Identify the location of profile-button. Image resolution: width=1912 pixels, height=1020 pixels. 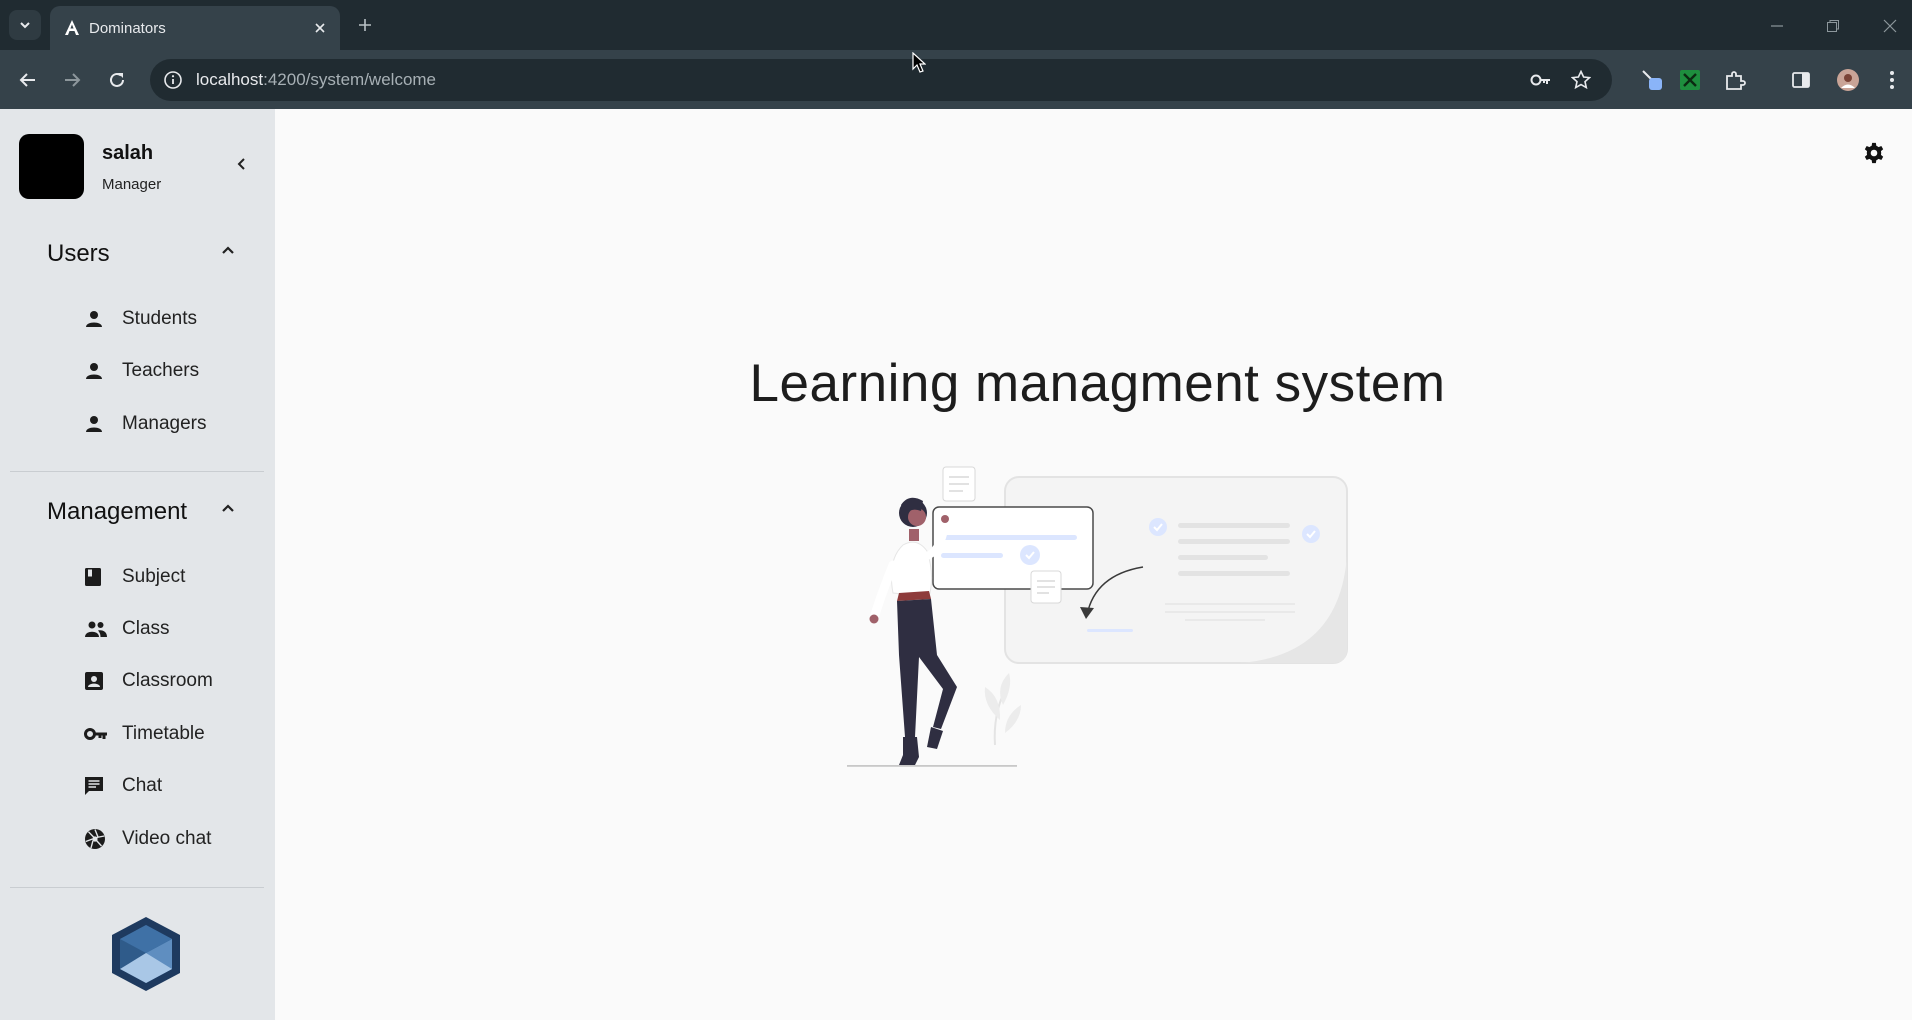
(1848, 80).